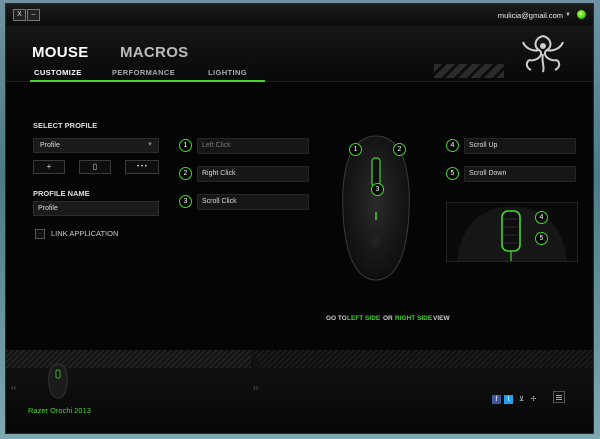  What do you see at coordinates (96, 145) in the screenshot?
I see `profile-select: Profile ▼` at bounding box center [96, 145].